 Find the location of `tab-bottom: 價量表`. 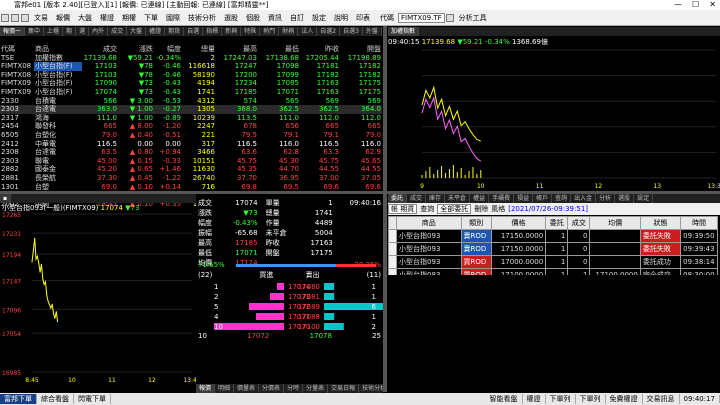

tab-bottom: 價量表 is located at coordinates (247, 388).